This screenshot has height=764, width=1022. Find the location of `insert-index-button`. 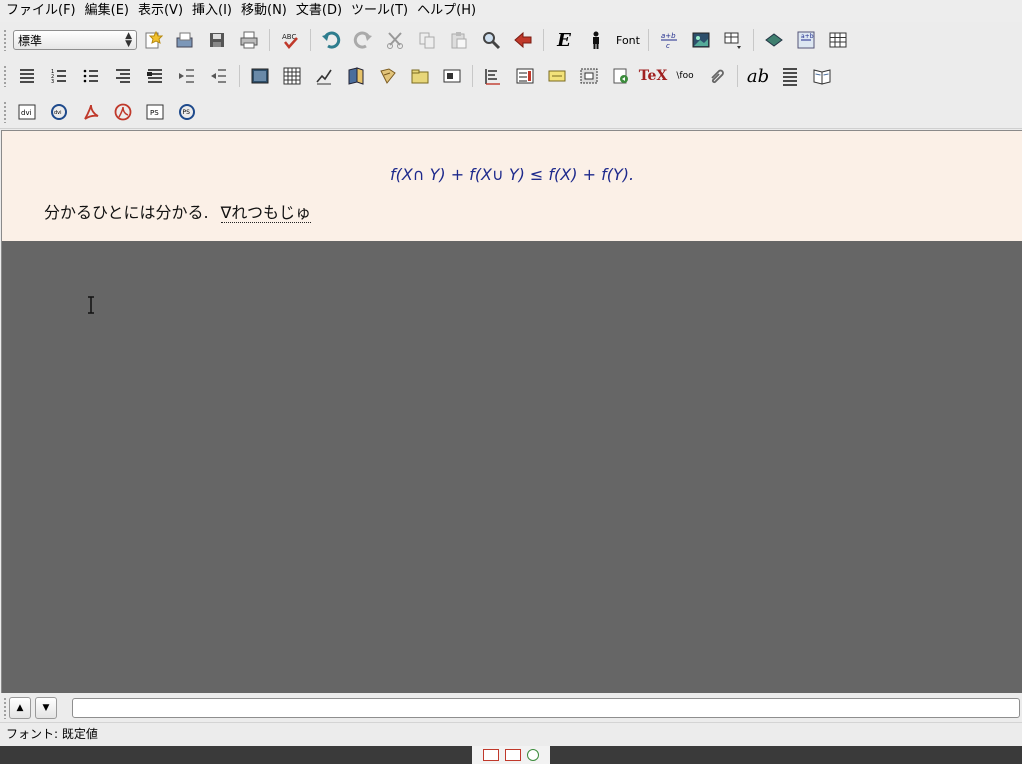

insert-index-button is located at coordinates (525, 76).